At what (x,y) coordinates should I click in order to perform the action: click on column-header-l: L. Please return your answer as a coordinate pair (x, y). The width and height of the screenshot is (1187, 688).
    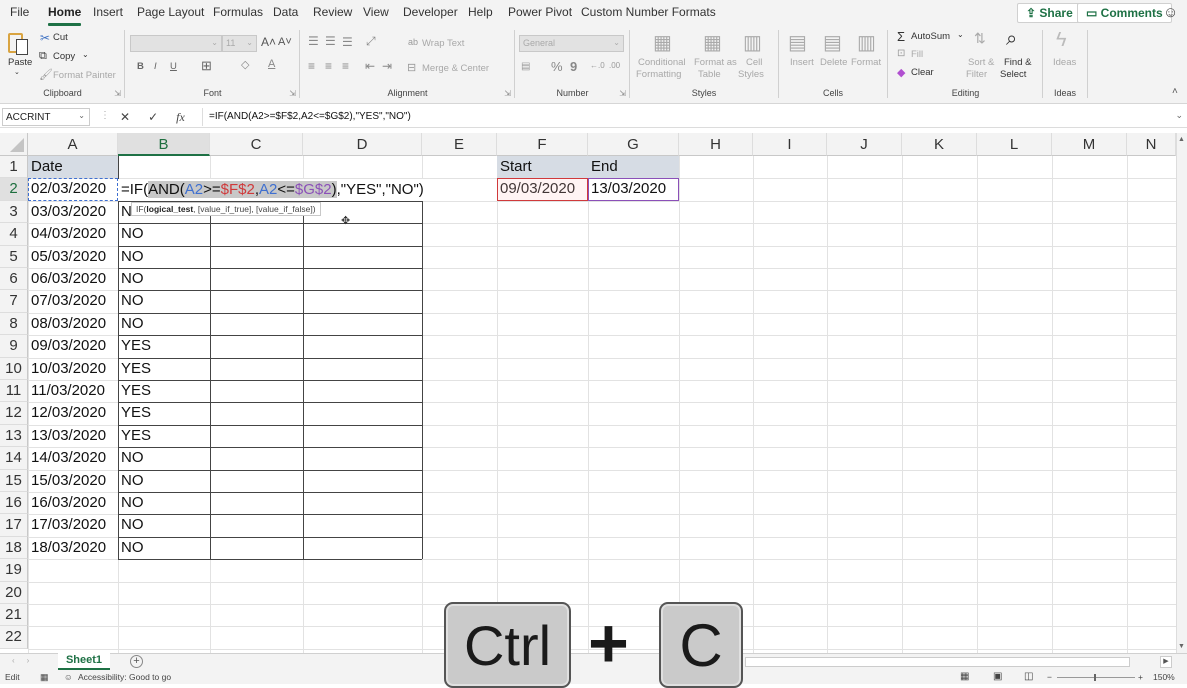
    Looking at the image, I should click on (1014, 144).